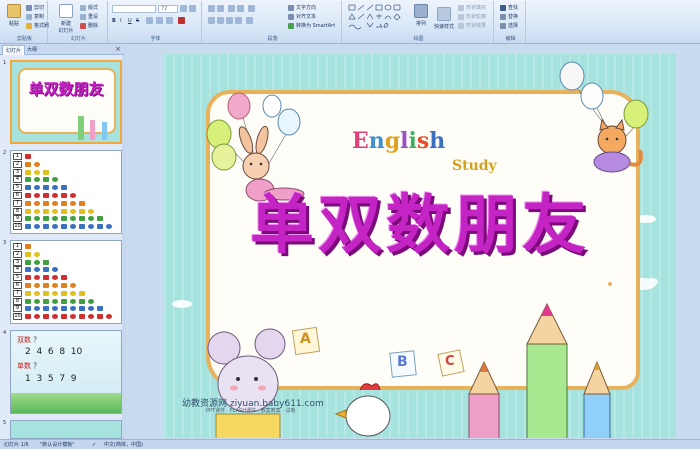  I want to click on quick-styles-icon, so click(444, 14).